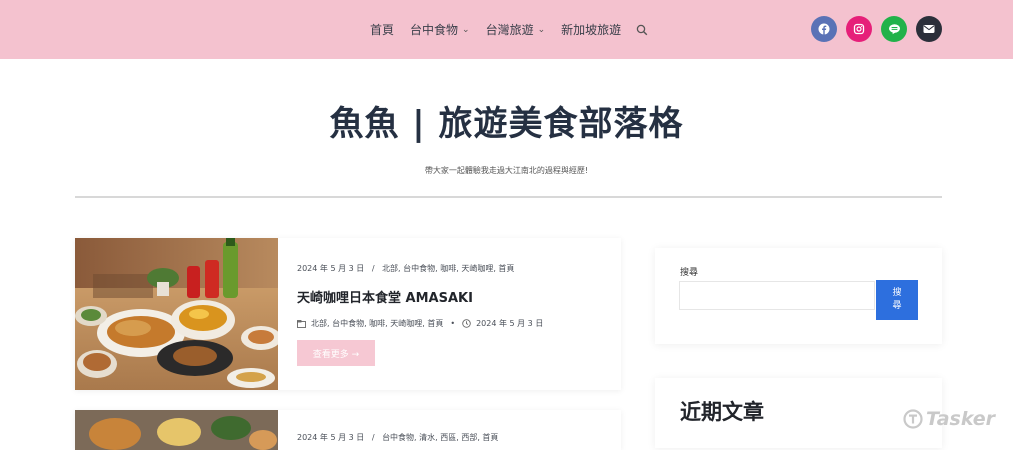 Image resolution: width=1013 pixels, height=450 pixels. What do you see at coordinates (876, 29) in the screenshot?
I see `social-links` at bounding box center [876, 29].